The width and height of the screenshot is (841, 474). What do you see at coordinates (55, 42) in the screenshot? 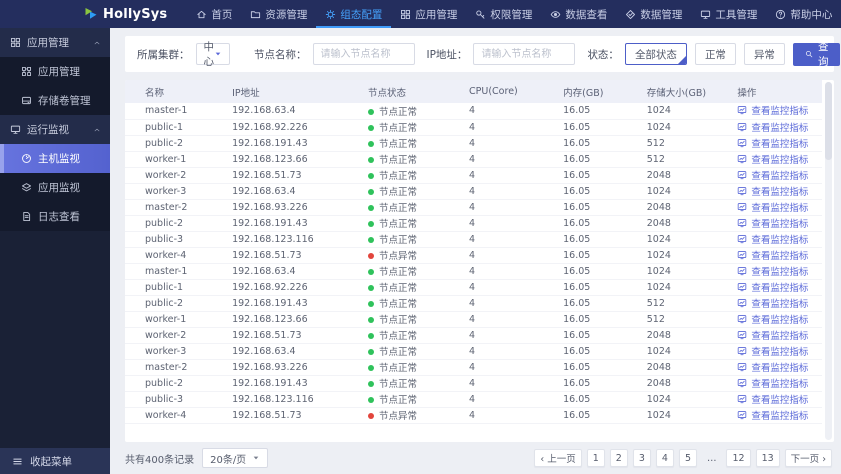
I see `sidebar-group-header: 应用管理` at bounding box center [55, 42].